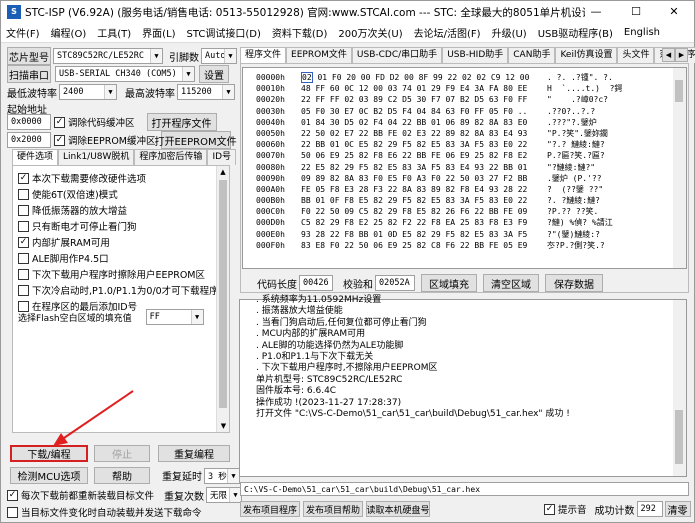  What do you see at coordinates (586, 55) in the screenshot?
I see `tab-keil-sim: Keil仿真设置` at bounding box center [586, 55].